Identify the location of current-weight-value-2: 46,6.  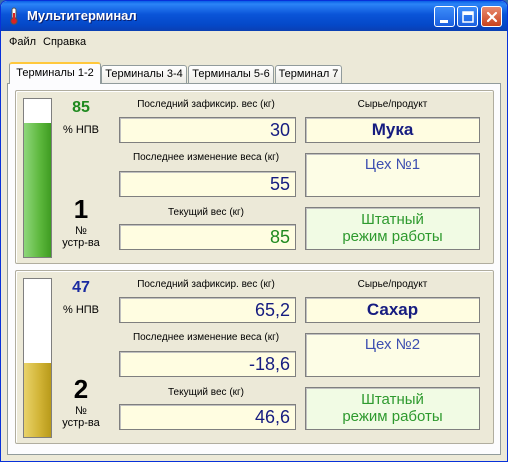
(207, 417).